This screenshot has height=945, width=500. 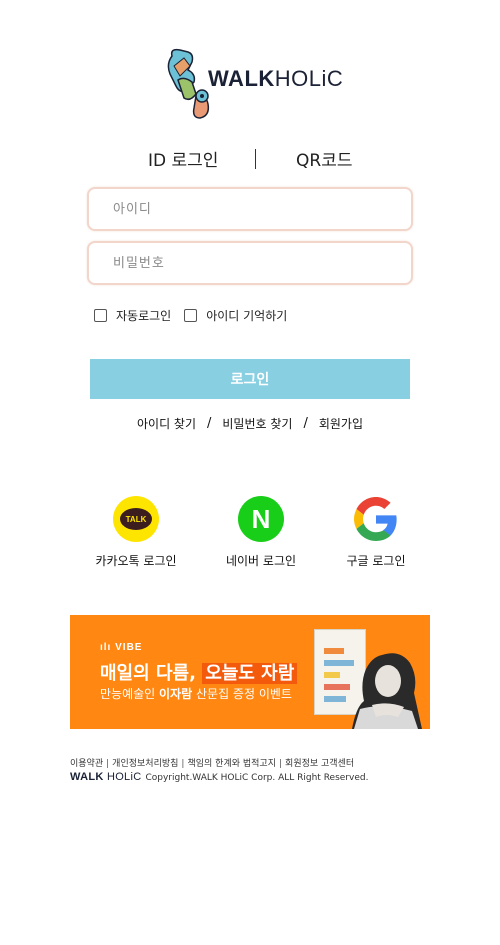 I want to click on kakao-login-label: 카카오톡 로그인, so click(x=136, y=561).